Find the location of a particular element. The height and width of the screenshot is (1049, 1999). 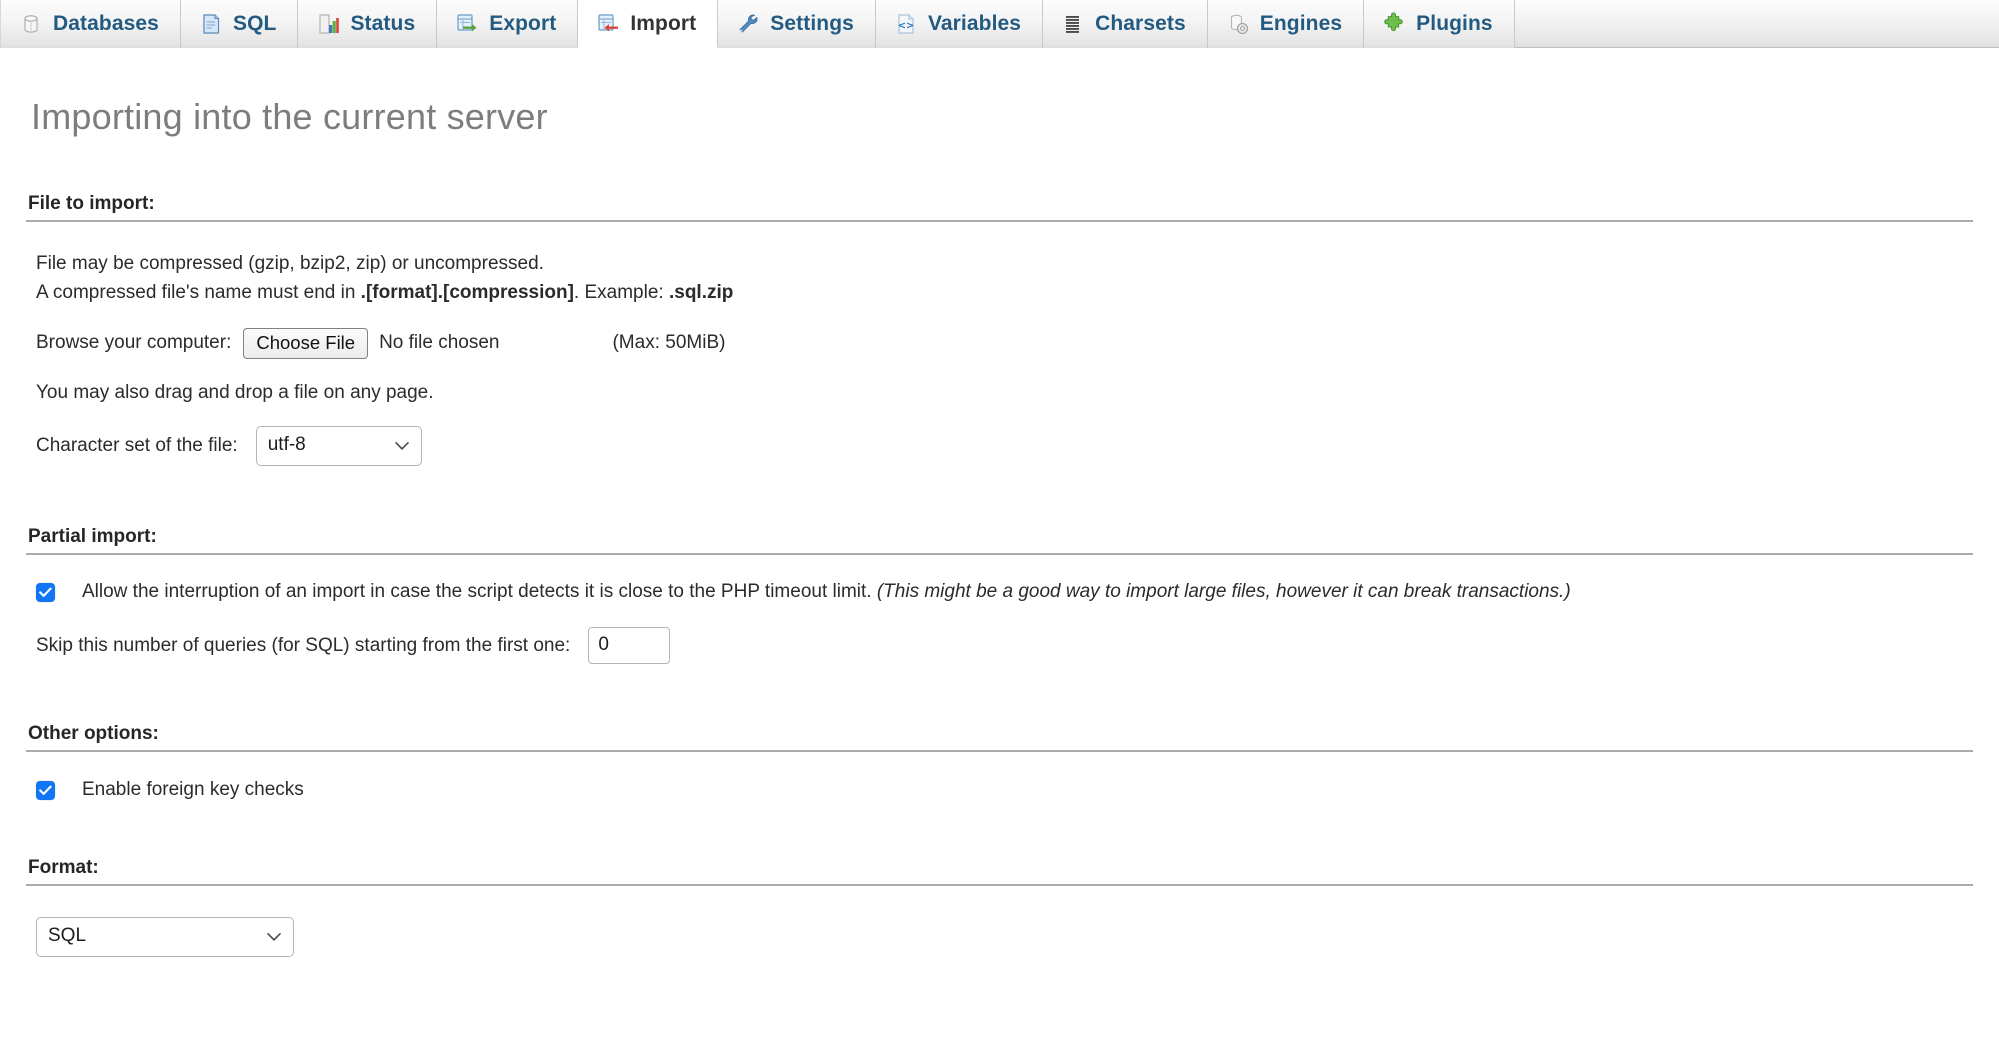

puzzle-icon is located at coordinates (1394, 24).